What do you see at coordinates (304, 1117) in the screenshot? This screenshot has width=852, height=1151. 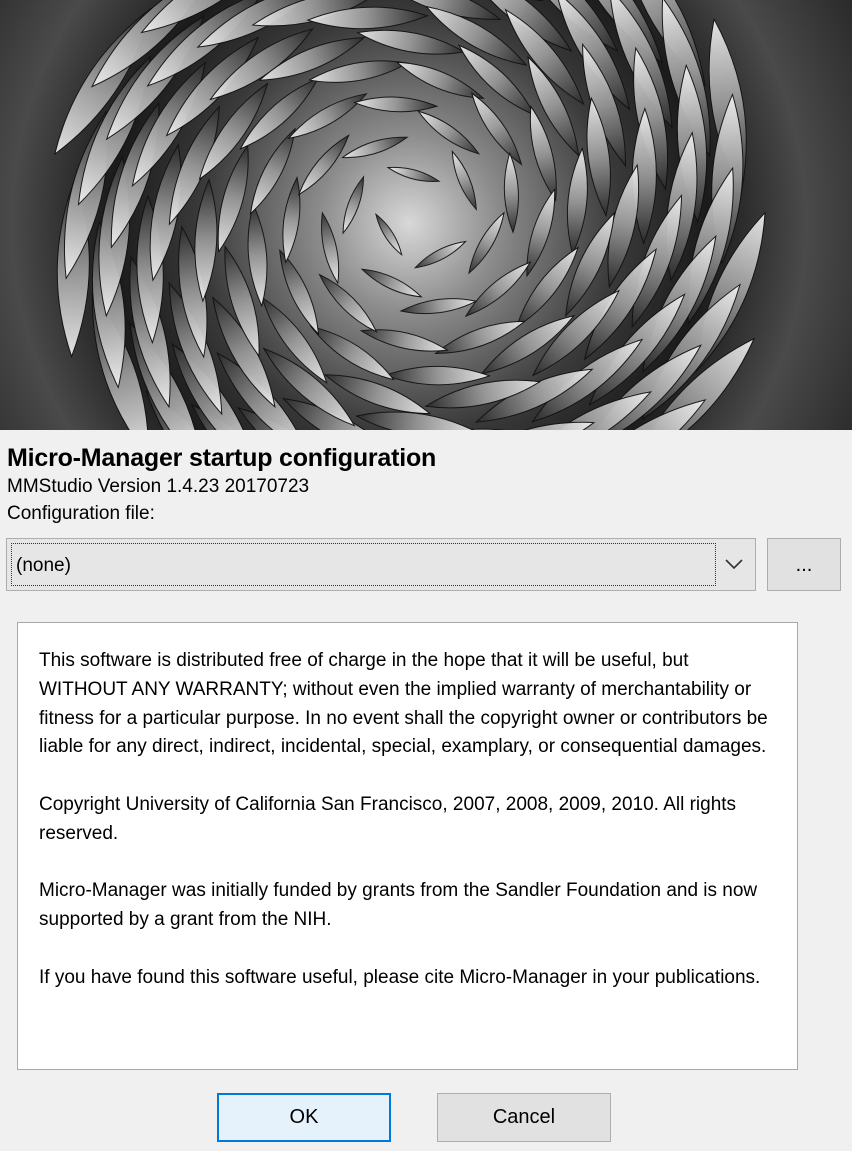 I see `ok-button: OK` at bounding box center [304, 1117].